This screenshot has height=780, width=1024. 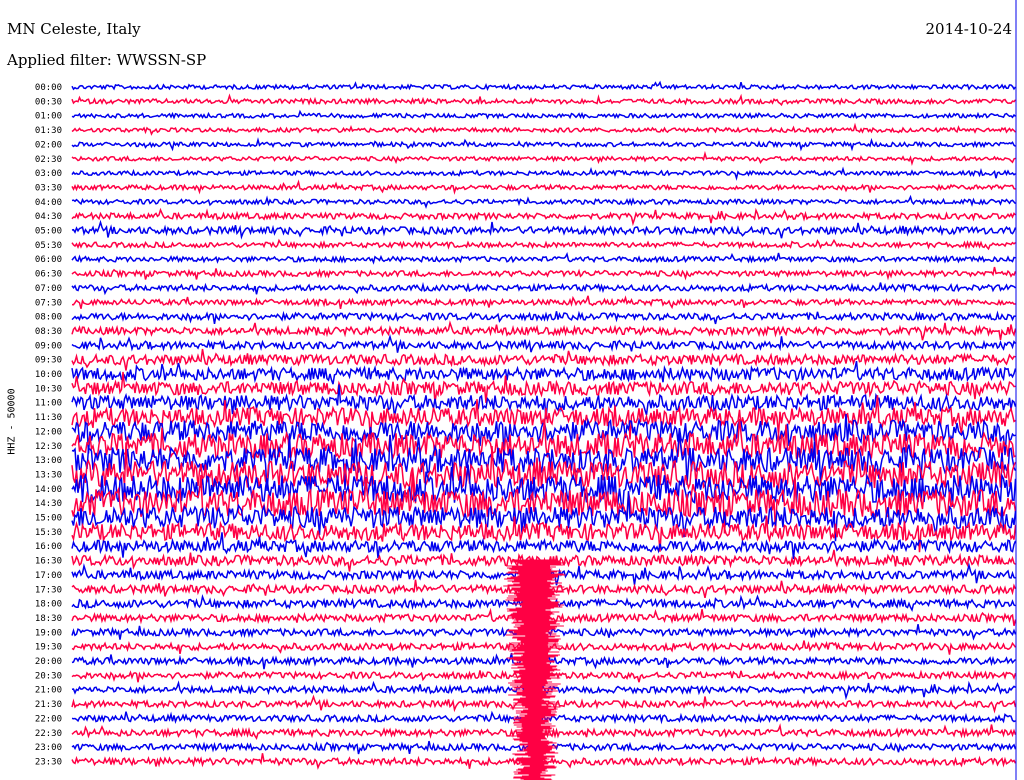 What do you see at coordinates (48, 762) in the screenshot?
I see `row-time-label: 23:30` at bounding box center [48, 762].